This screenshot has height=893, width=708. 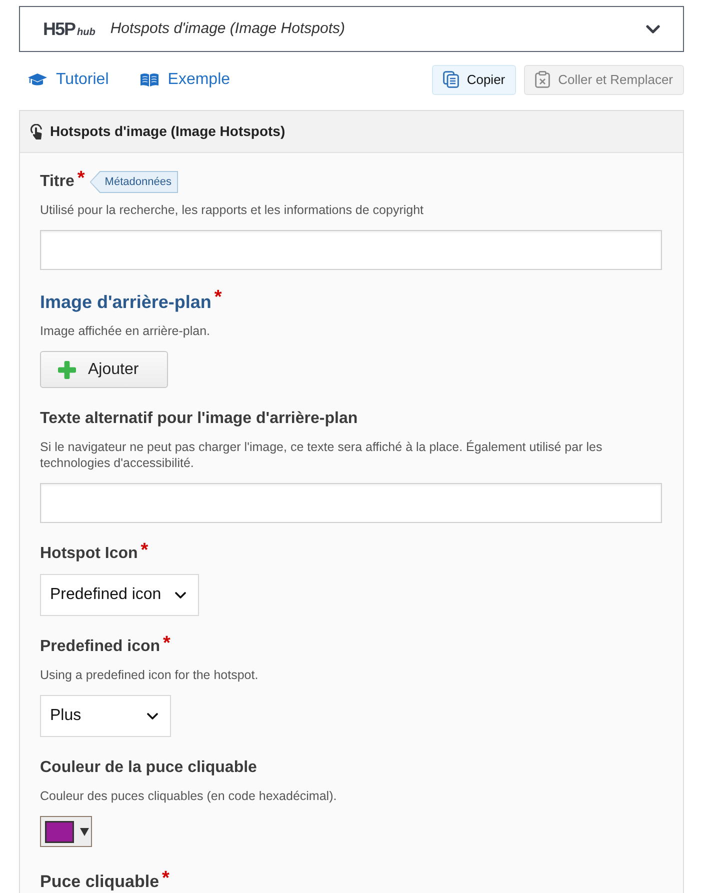 What do you see at coordinates (69, 29) in the screenshot?
I see `h5p-hub-logo: H5Phub` at bounding box center [69, 29].